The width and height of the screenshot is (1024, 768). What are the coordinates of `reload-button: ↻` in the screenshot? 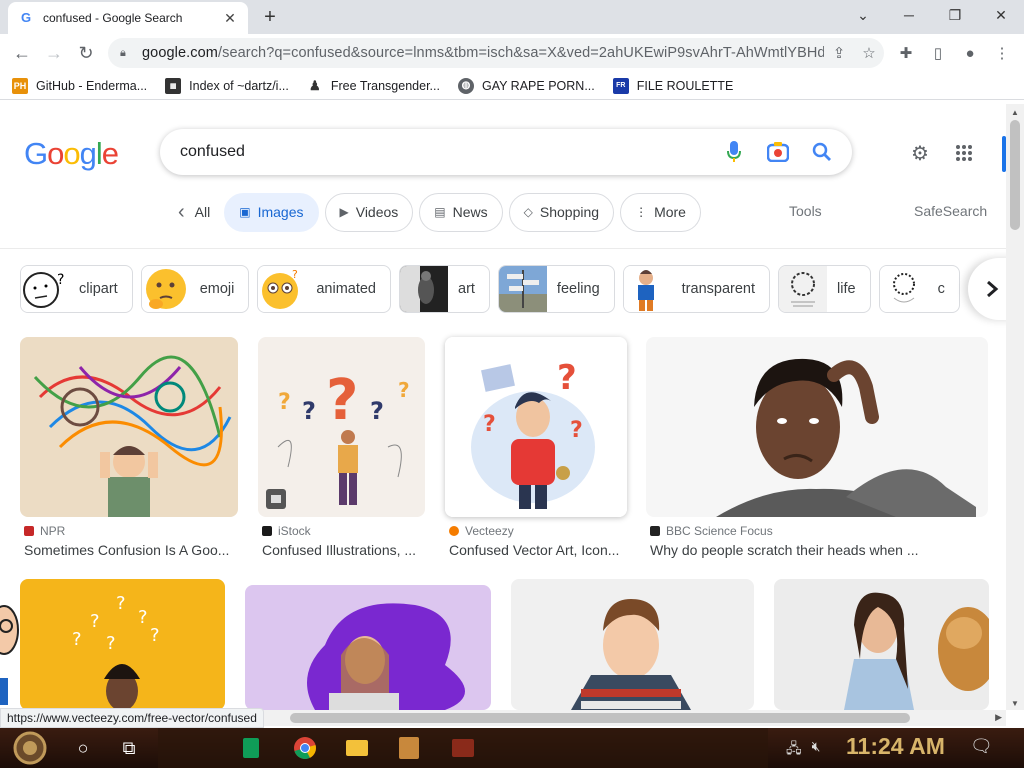 It's located at (86, 53).